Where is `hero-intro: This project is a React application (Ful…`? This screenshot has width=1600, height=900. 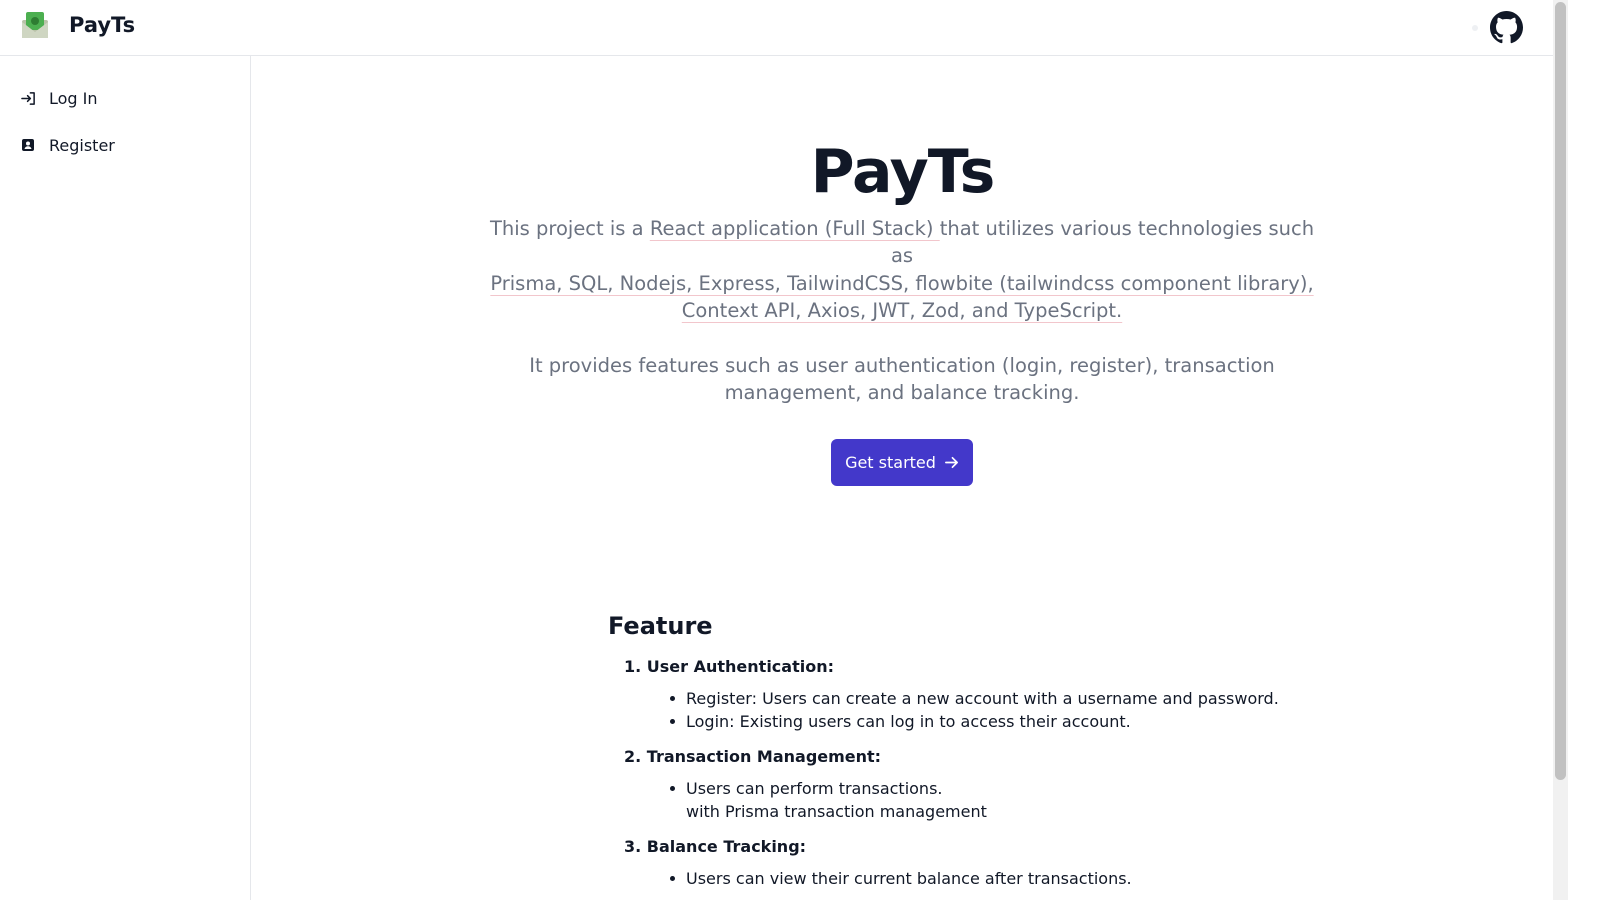 hero-intro: This project is a React application (Ful… is located at coordinates (902, 242).